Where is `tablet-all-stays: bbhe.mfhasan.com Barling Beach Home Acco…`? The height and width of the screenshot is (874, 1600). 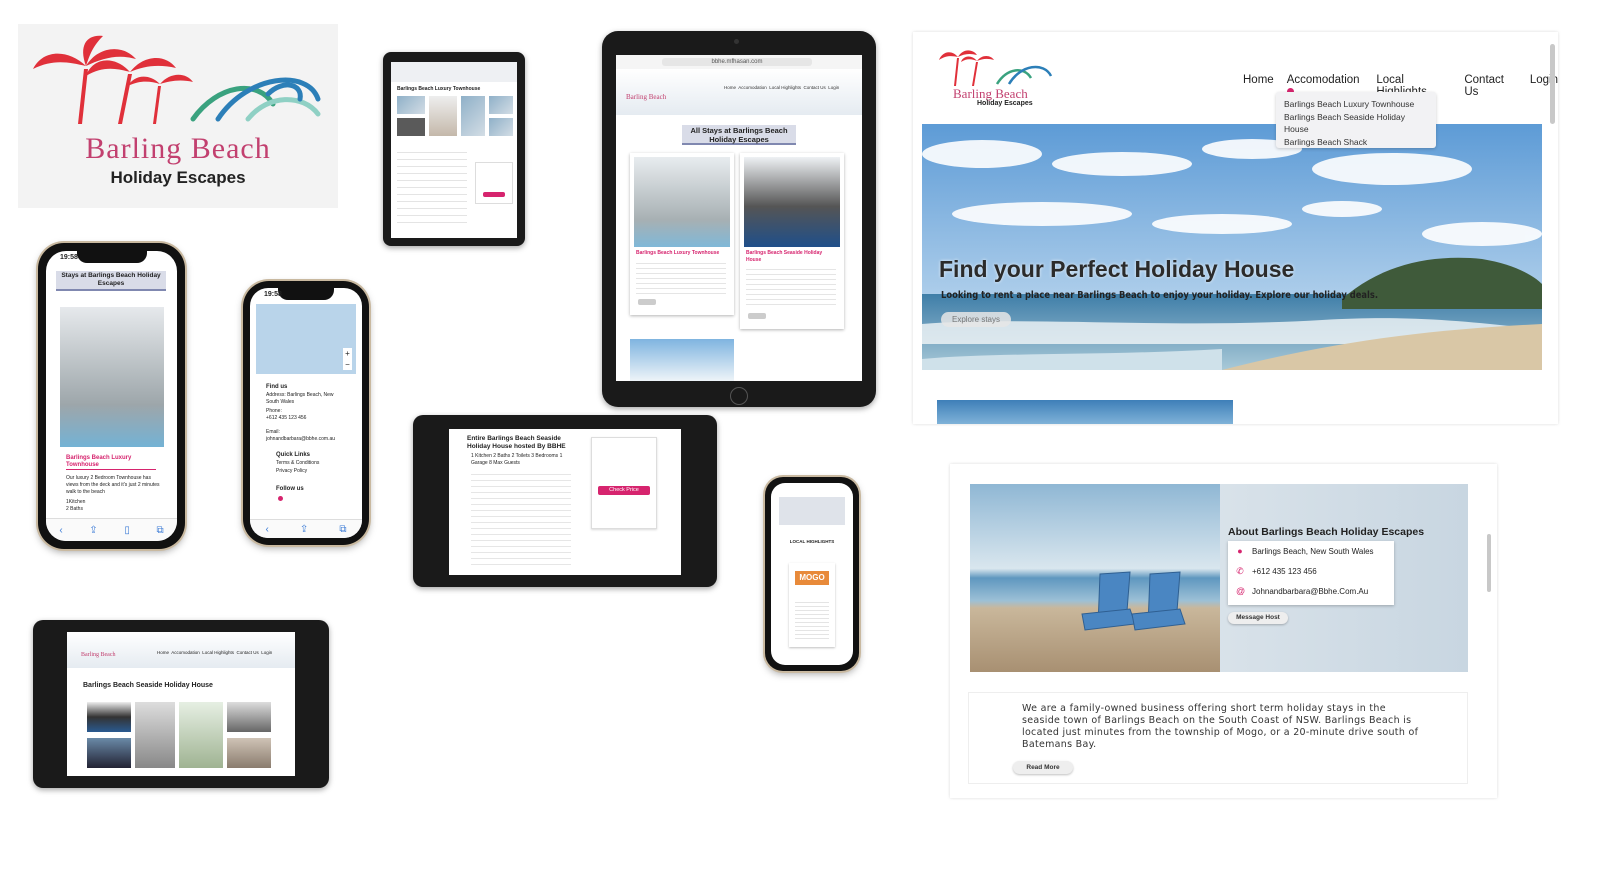 tablet-all-stays: bbhe.mfhasan.com Barling Beach Home Acco… is located at coordinates (739, 219).